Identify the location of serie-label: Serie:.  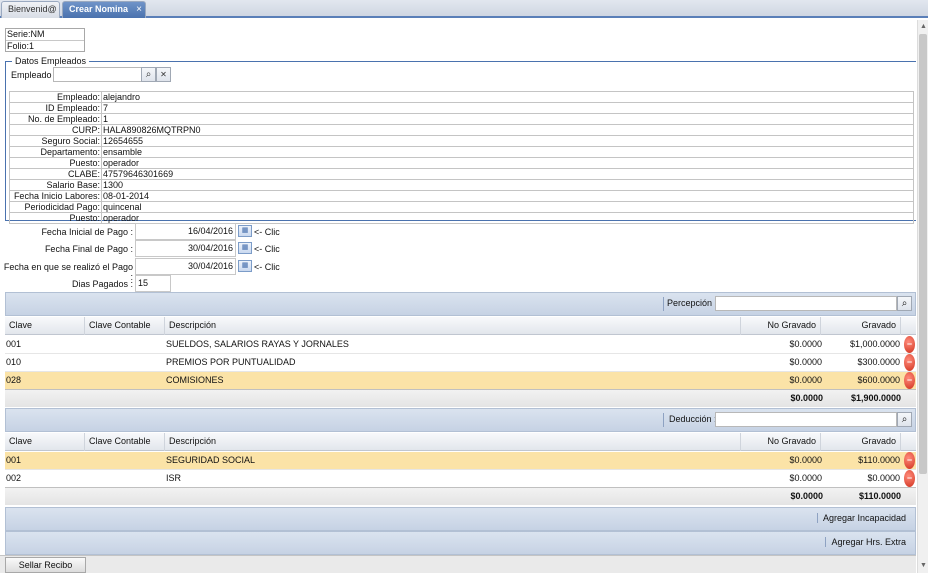
(19, 34).